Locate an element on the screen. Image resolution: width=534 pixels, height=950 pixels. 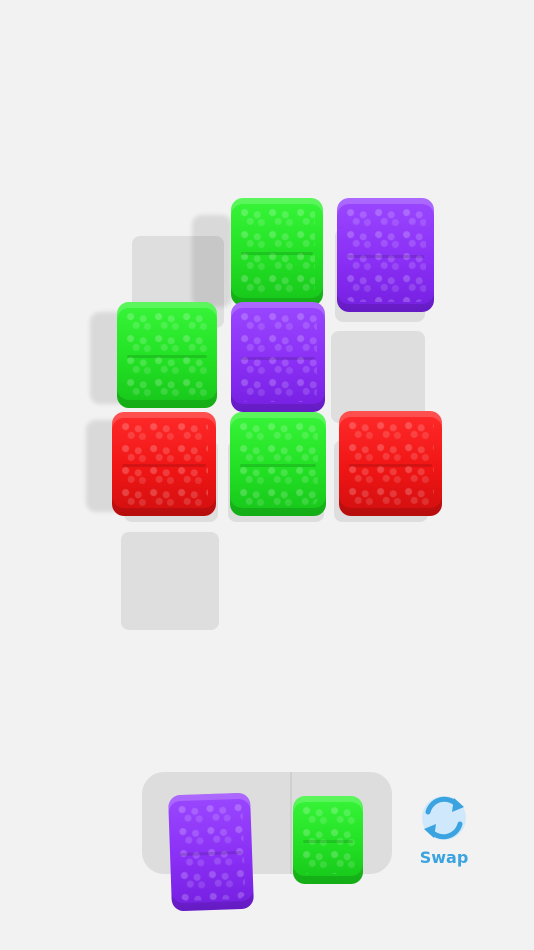
block-r1c2 is located at coordinates (277, 252).